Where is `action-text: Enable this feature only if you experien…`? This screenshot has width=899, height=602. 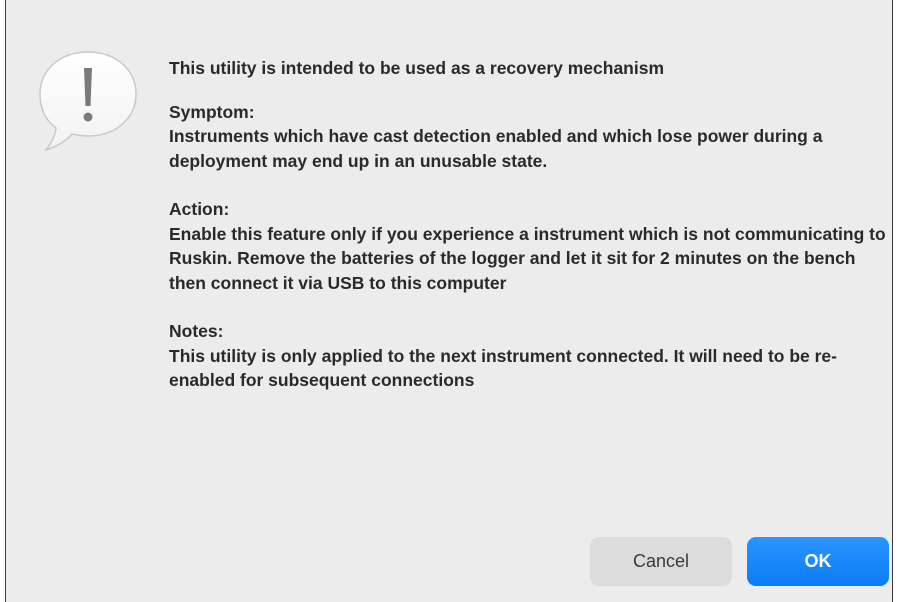
action-text: Enable this feature only if you experien… is located at coordinates (527, 258).